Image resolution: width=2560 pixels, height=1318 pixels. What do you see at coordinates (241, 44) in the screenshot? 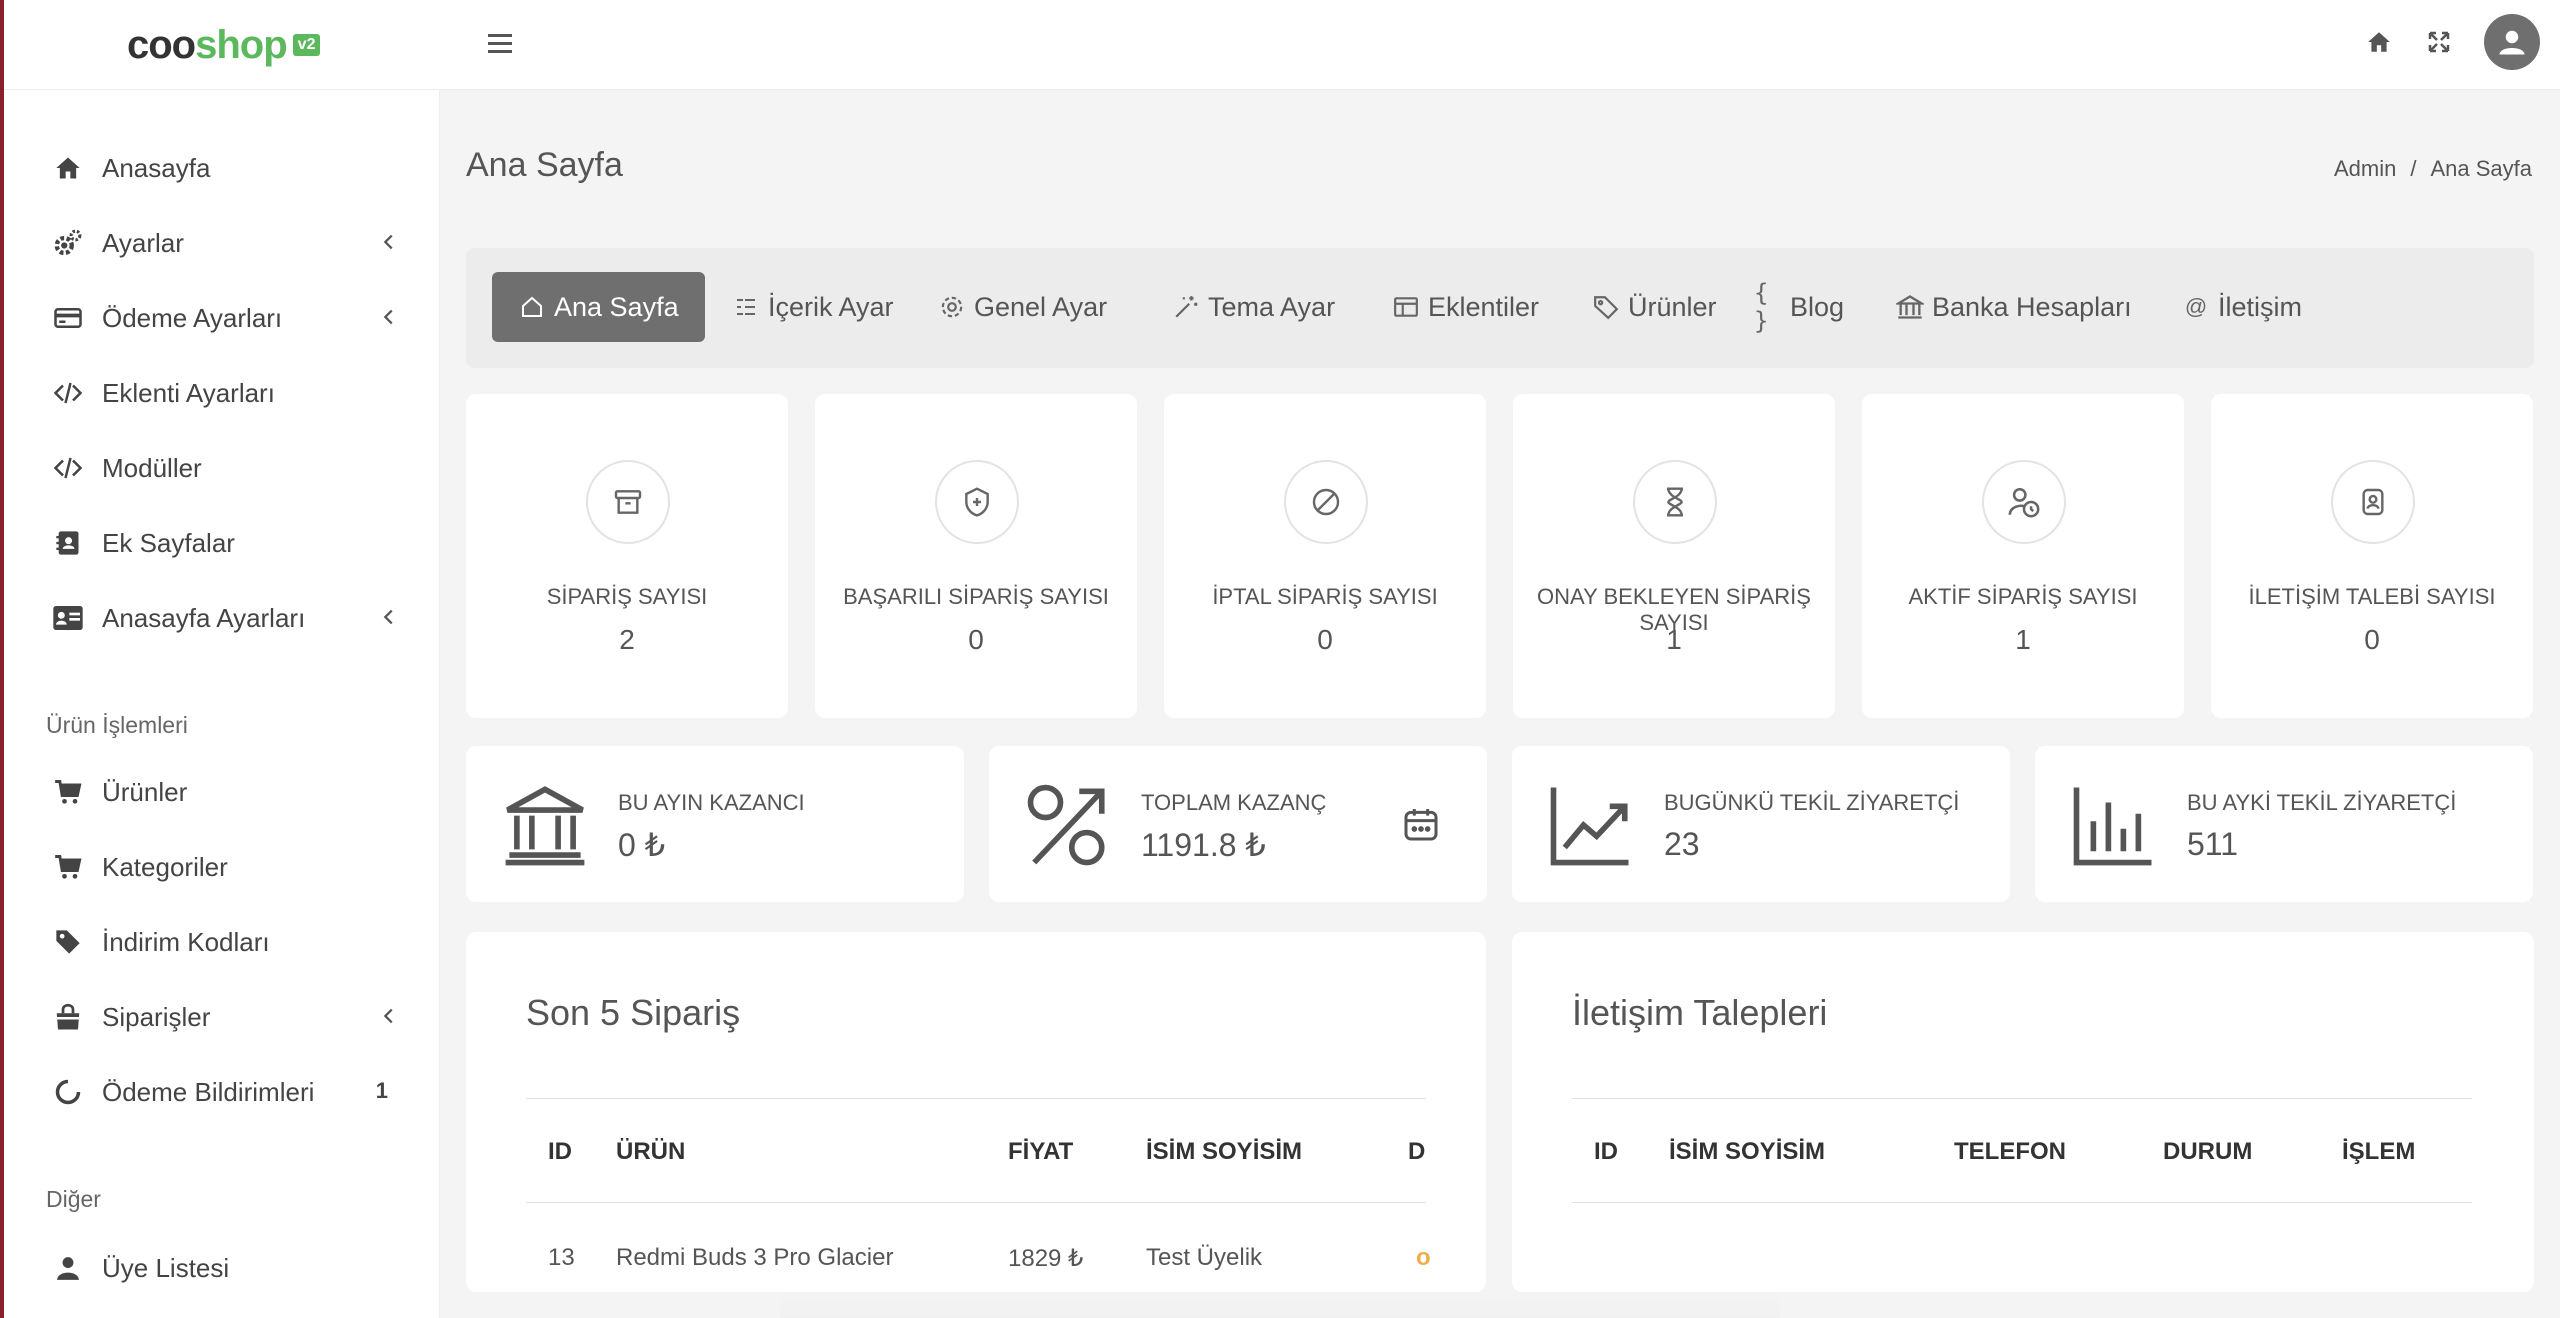
I see `logo-text-part2: shop` at bounding box center [241, 44].